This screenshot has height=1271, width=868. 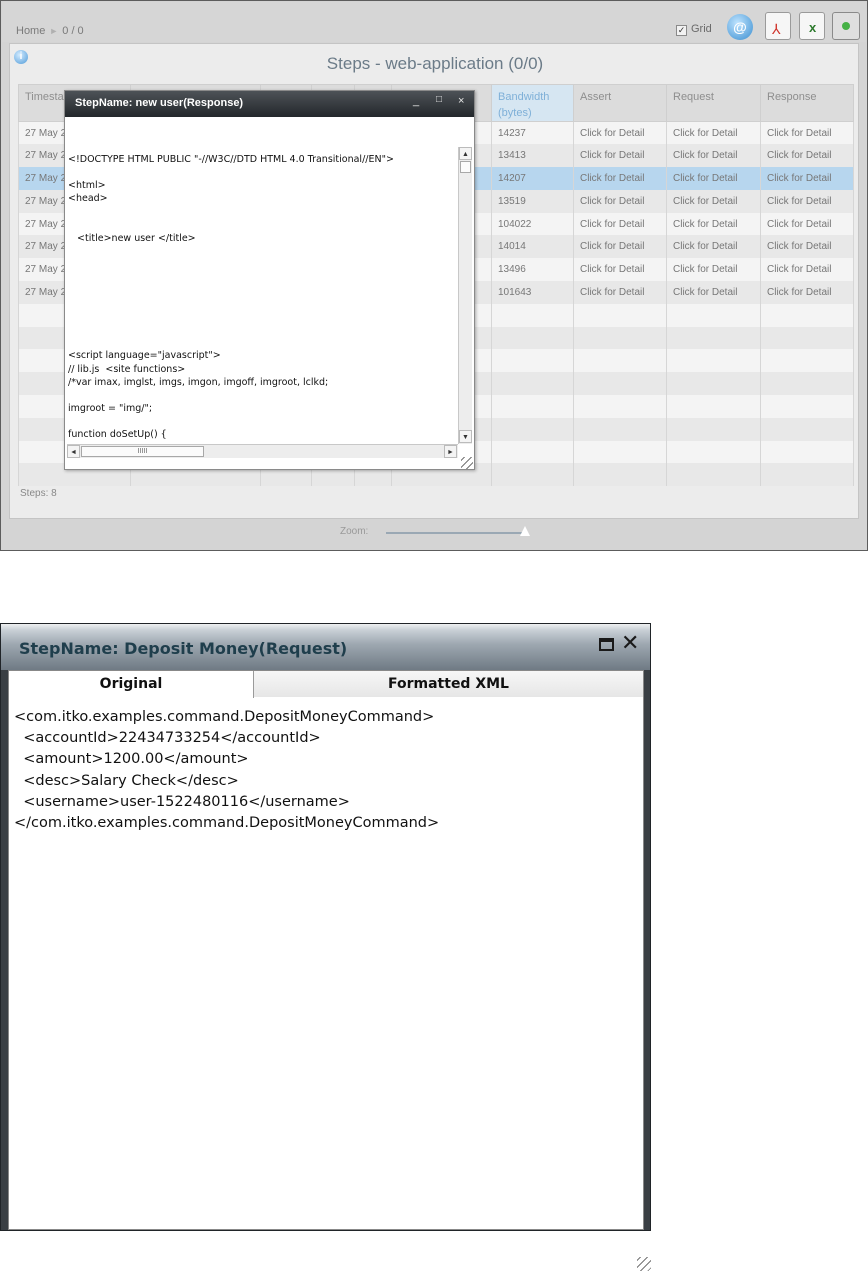 I want to click on breadcrumb: Home ► 0 / 0, so click(x=50, y=31).